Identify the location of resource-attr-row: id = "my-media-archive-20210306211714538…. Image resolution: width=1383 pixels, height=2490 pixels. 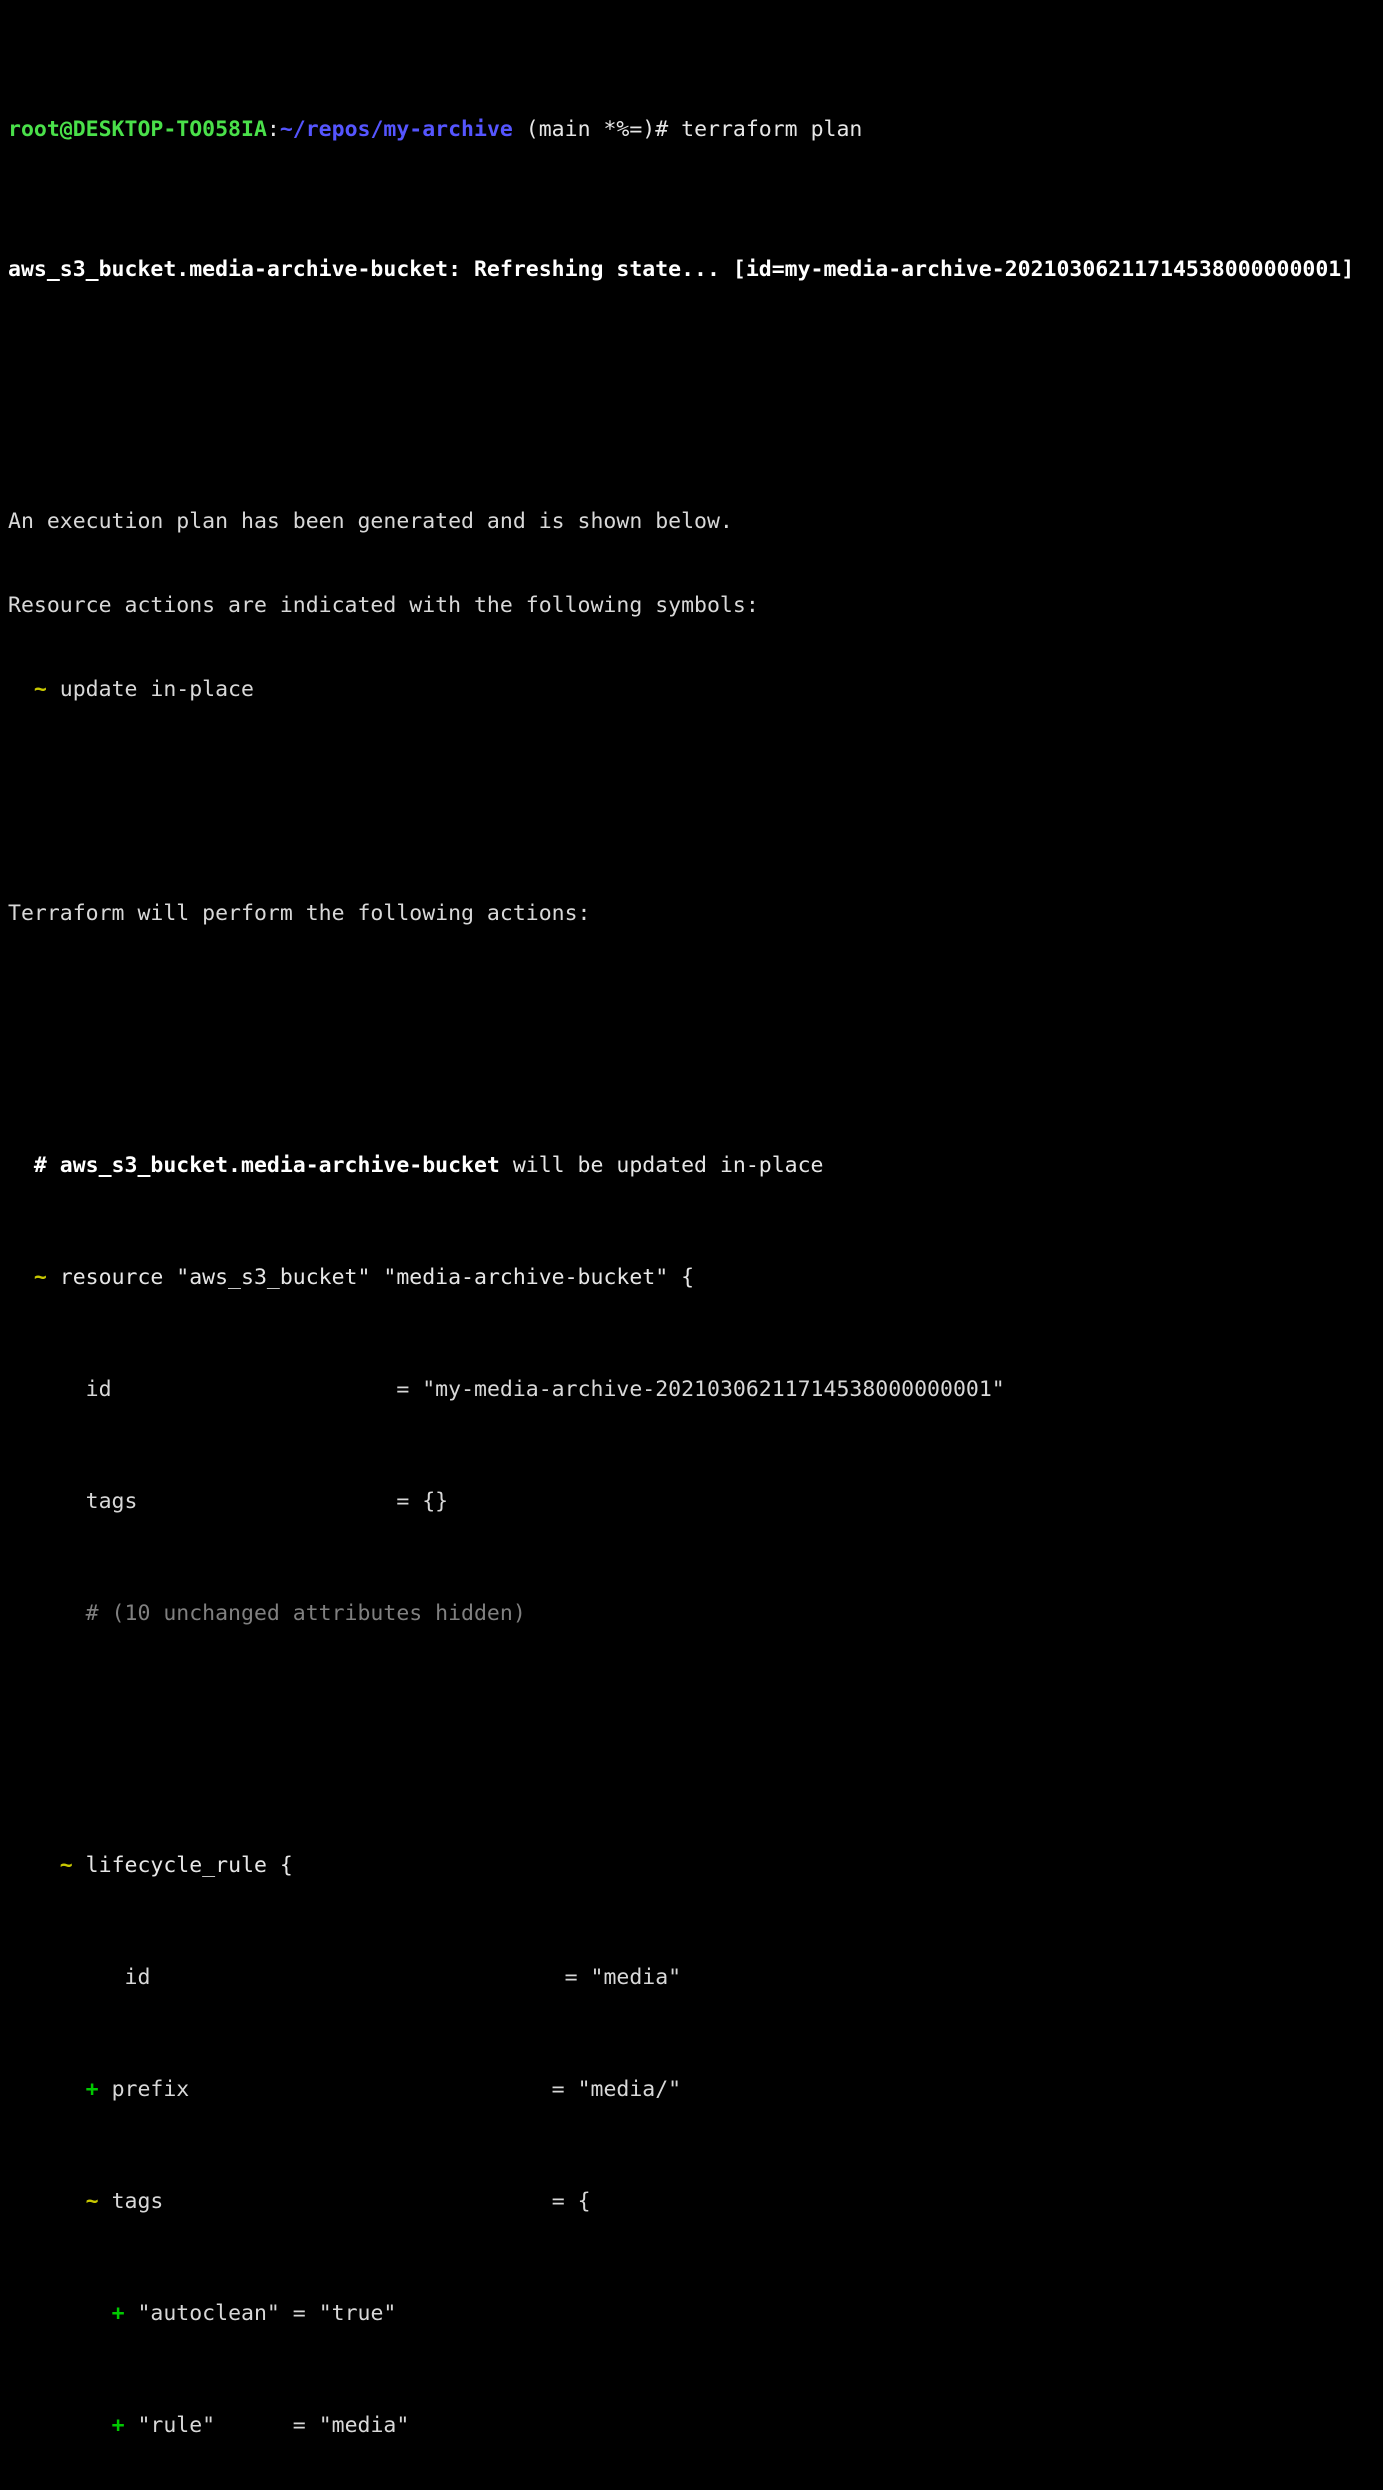
(695, 1390).